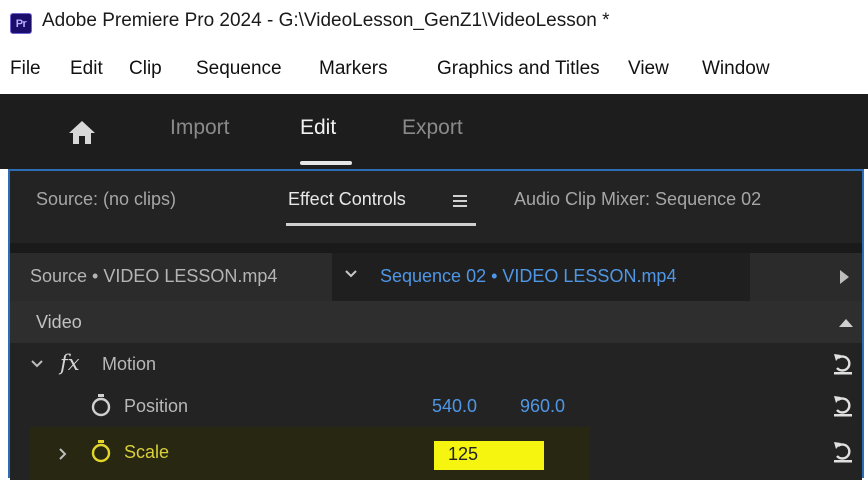  Describe the element at coordinates (528, 276) in the screenshot. I see `sequence-clip-label: Sequence 02 • VIDEO LESSON.mp4` at that location.